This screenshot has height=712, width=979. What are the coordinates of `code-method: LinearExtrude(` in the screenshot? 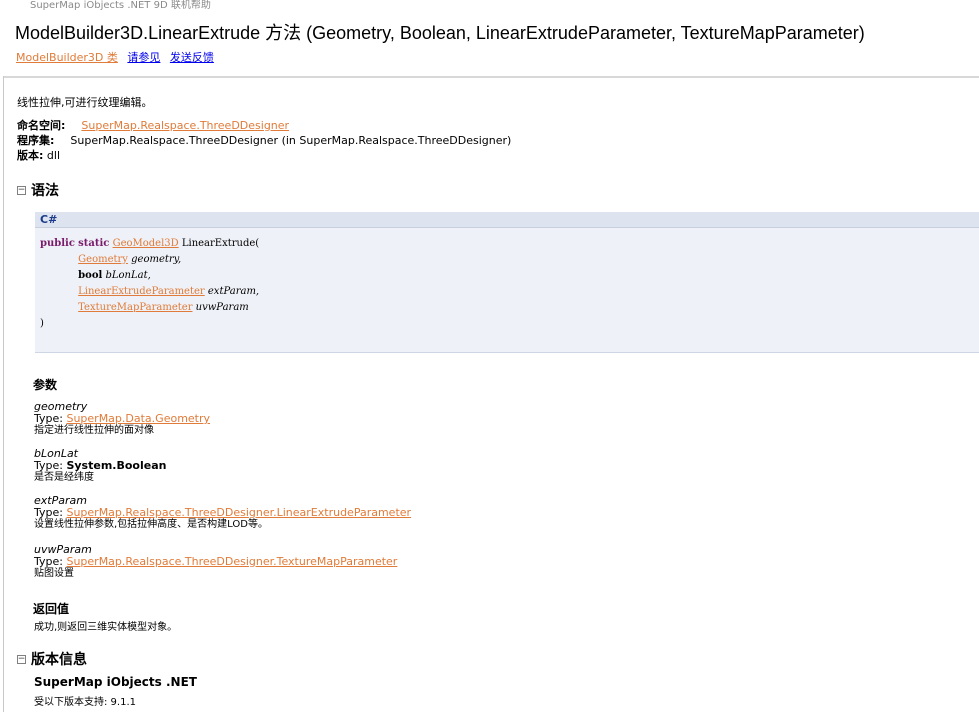 It's located at (220, 243).